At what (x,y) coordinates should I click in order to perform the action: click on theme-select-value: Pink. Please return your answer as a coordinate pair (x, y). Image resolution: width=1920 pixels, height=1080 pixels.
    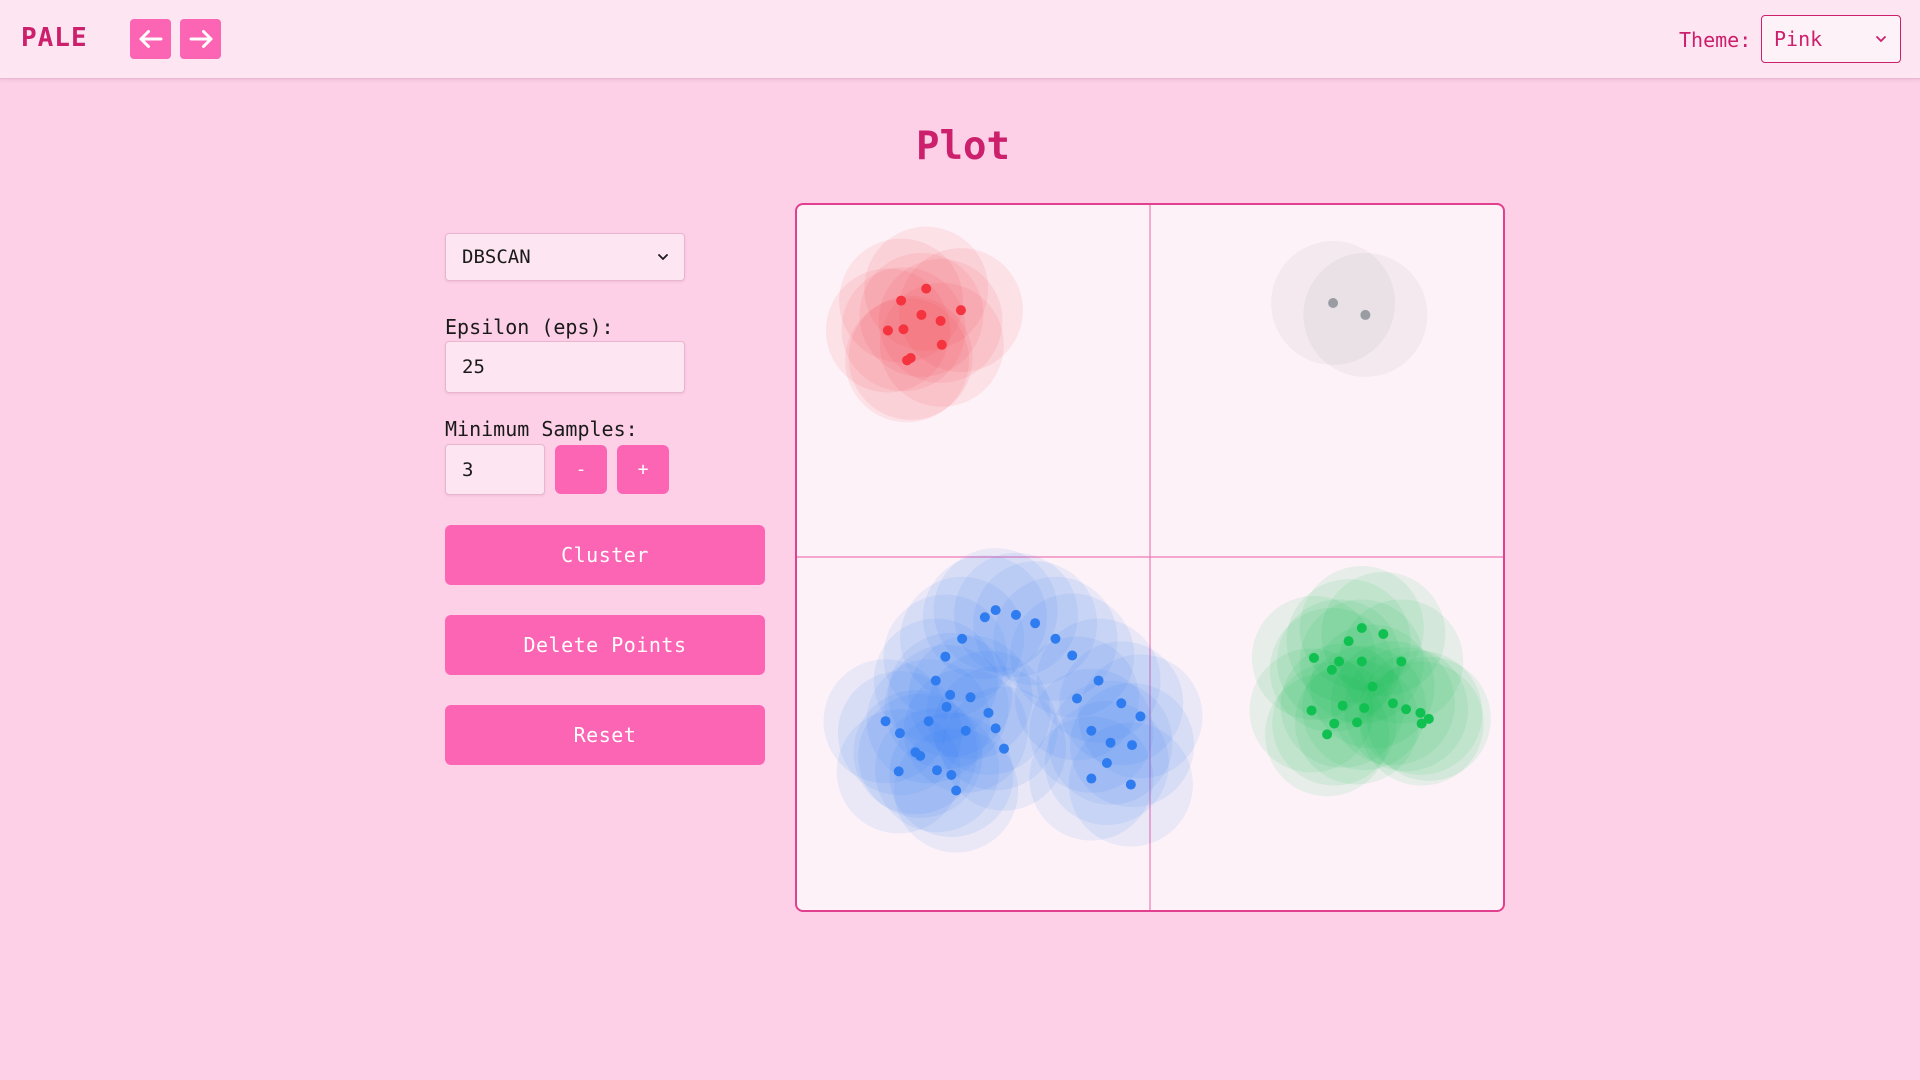
    Looking at the image, I should click on (1798, 39).